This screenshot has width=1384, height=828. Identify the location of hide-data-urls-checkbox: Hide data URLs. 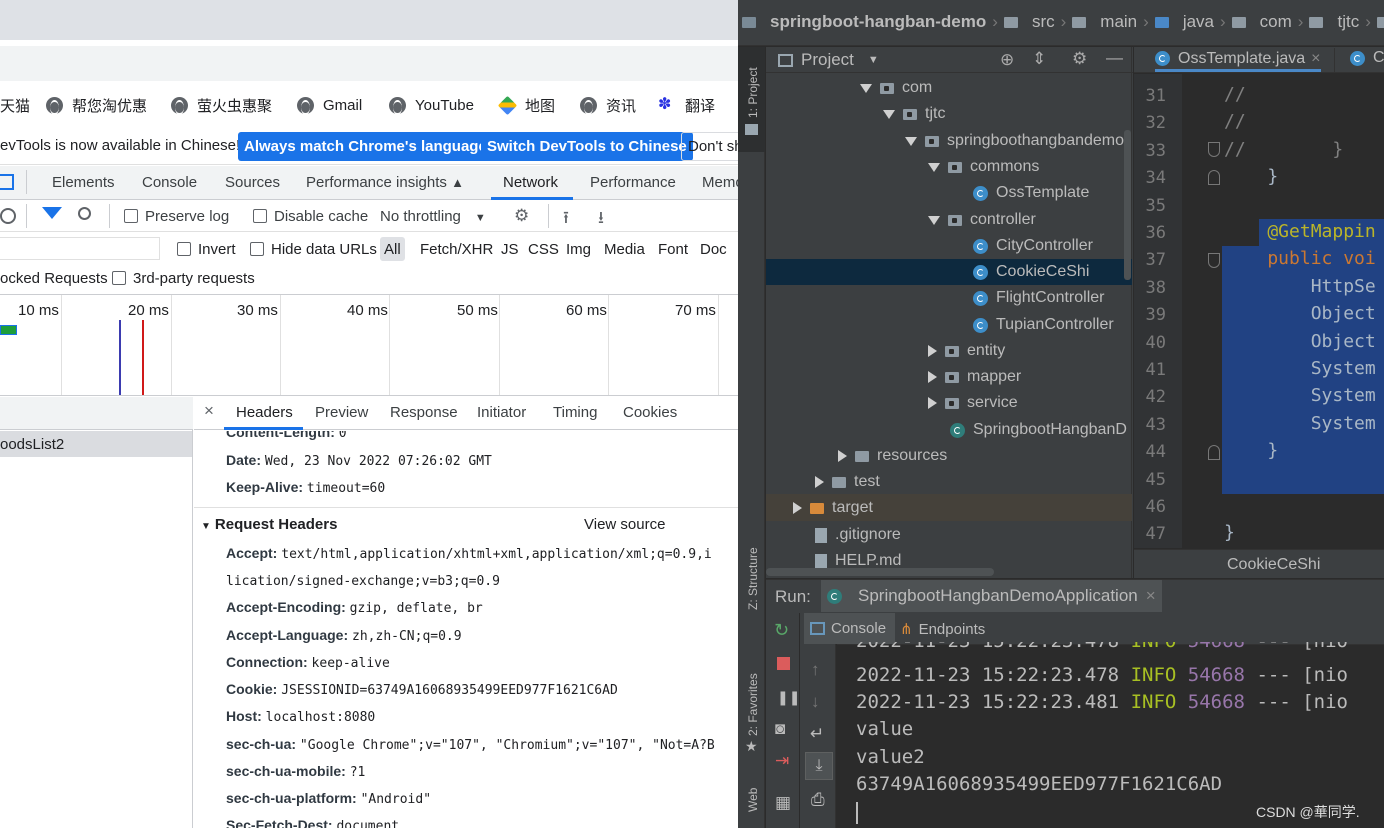
(313, 249).